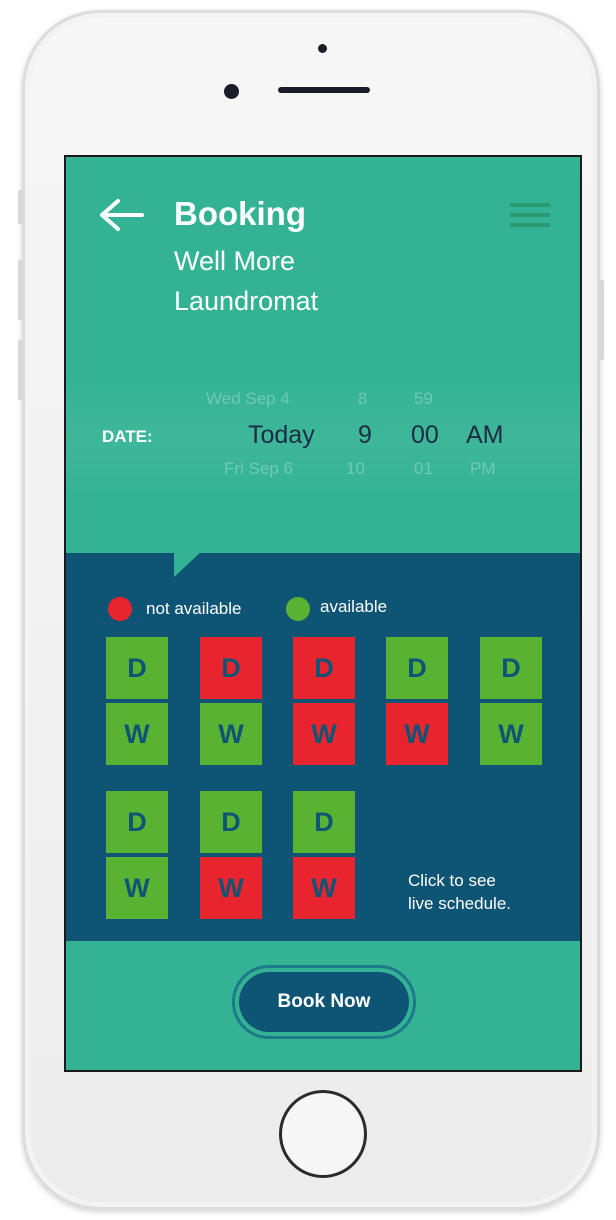 Image resolution: width=616 pixels, height=1220 pixels. I want to click on dryer-2: D, so click(231, 668).